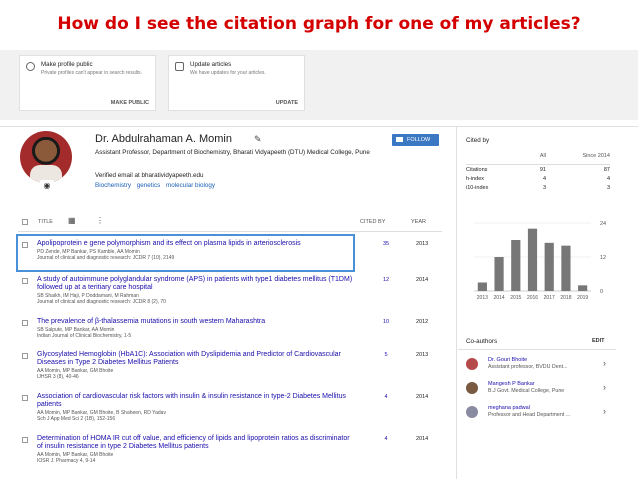 This screenshot has height=479, width=638. Describe the element at coordinates (386, 280) in the screenshot. I see `cited-count: 12` at that location.